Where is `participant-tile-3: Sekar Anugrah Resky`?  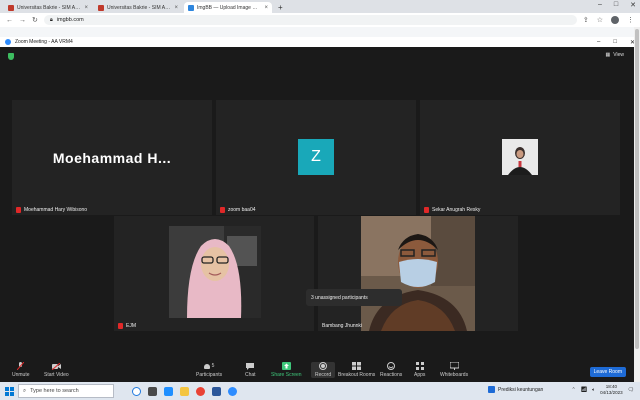
participant-tile-3: Sekar Anugrah Resky is located at coordinates (520, 157).